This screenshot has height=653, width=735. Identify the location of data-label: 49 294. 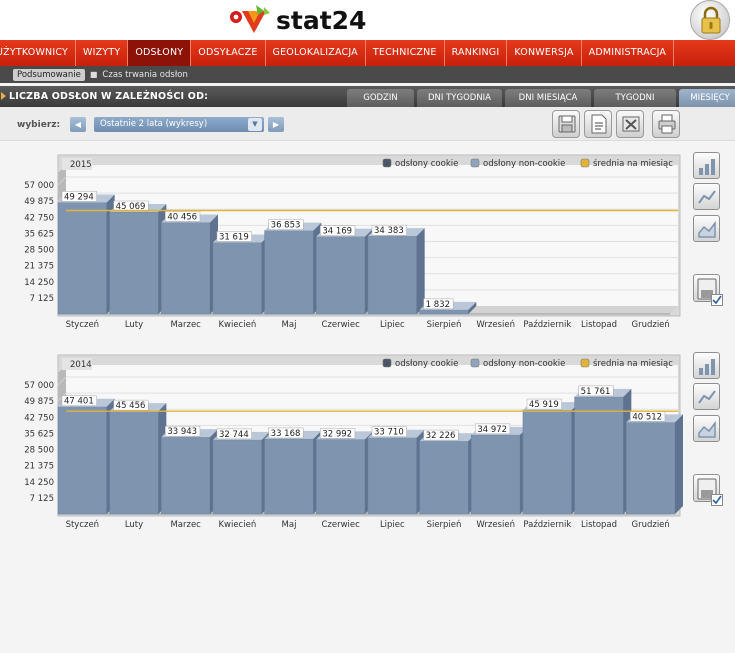
(79, 197).